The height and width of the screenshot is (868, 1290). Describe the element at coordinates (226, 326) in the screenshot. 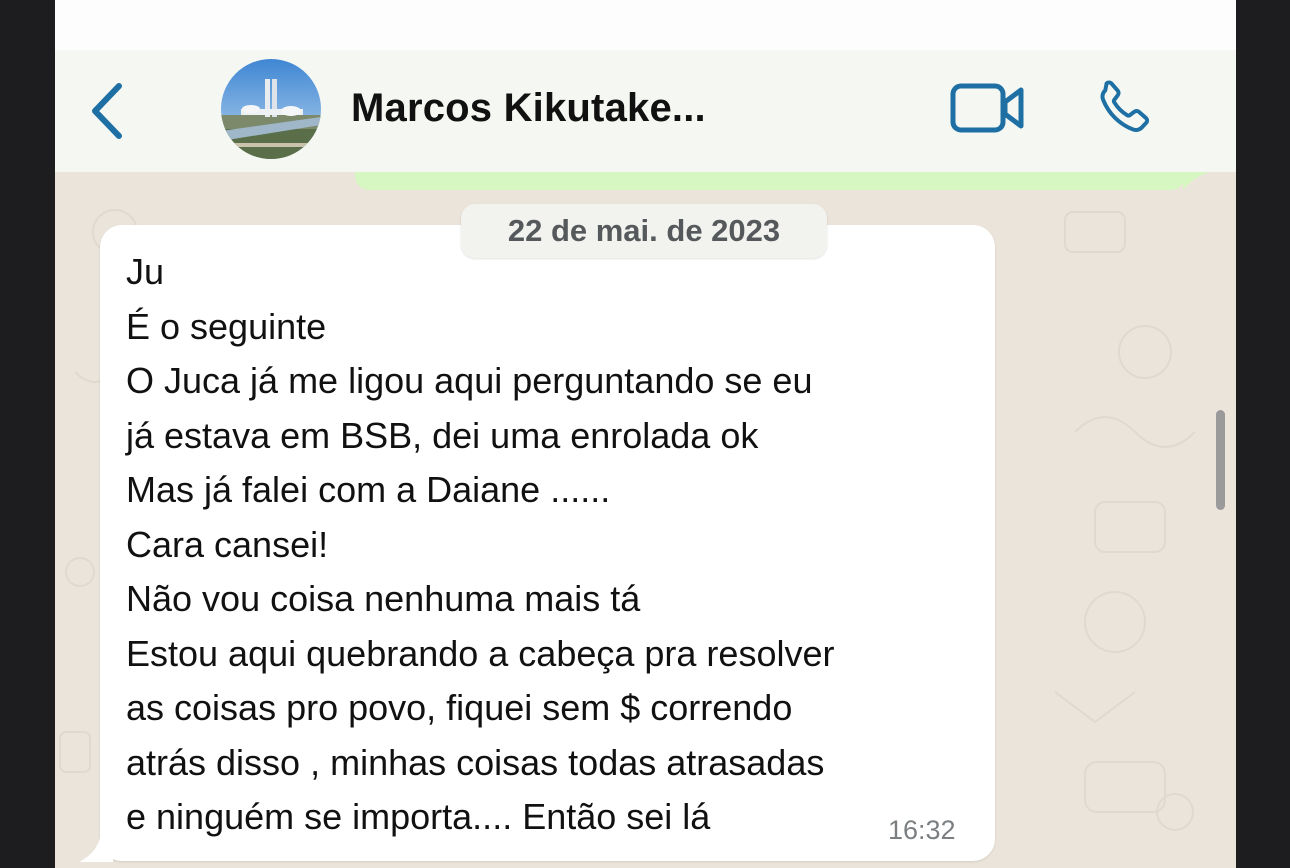

I see `message-line: É o seguinte` at that location.